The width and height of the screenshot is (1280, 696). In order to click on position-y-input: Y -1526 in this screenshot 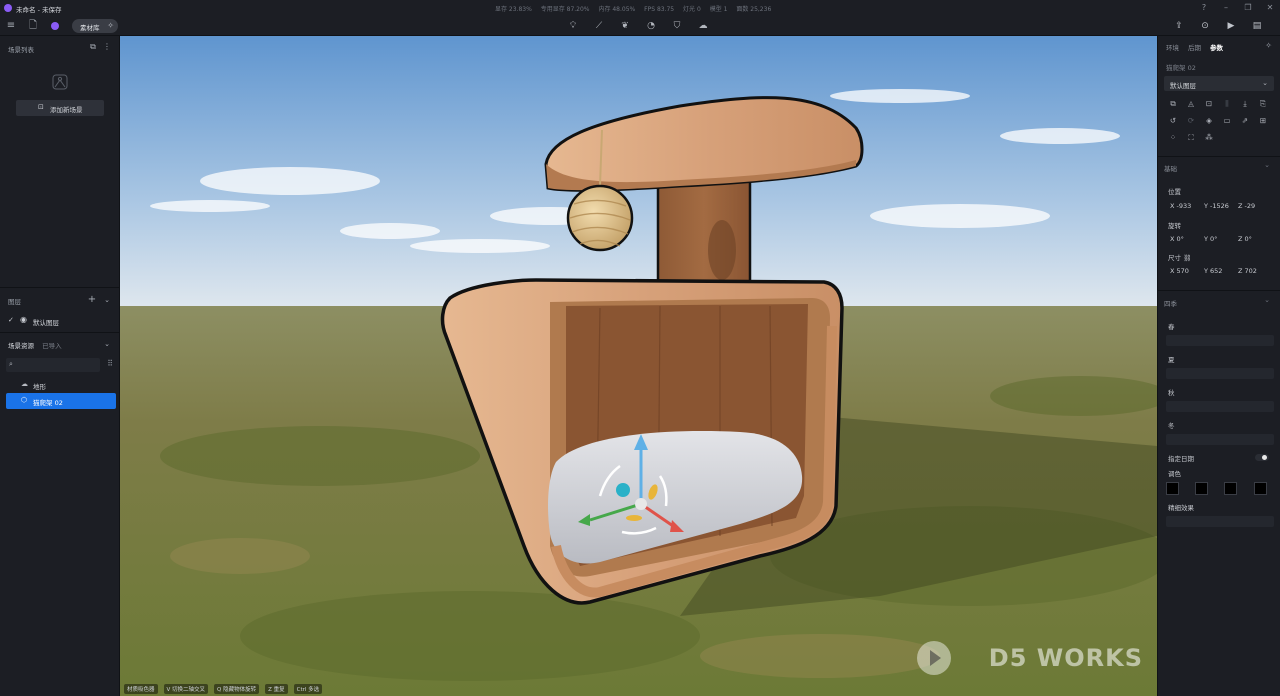, I will do `click(1217, 206)`.